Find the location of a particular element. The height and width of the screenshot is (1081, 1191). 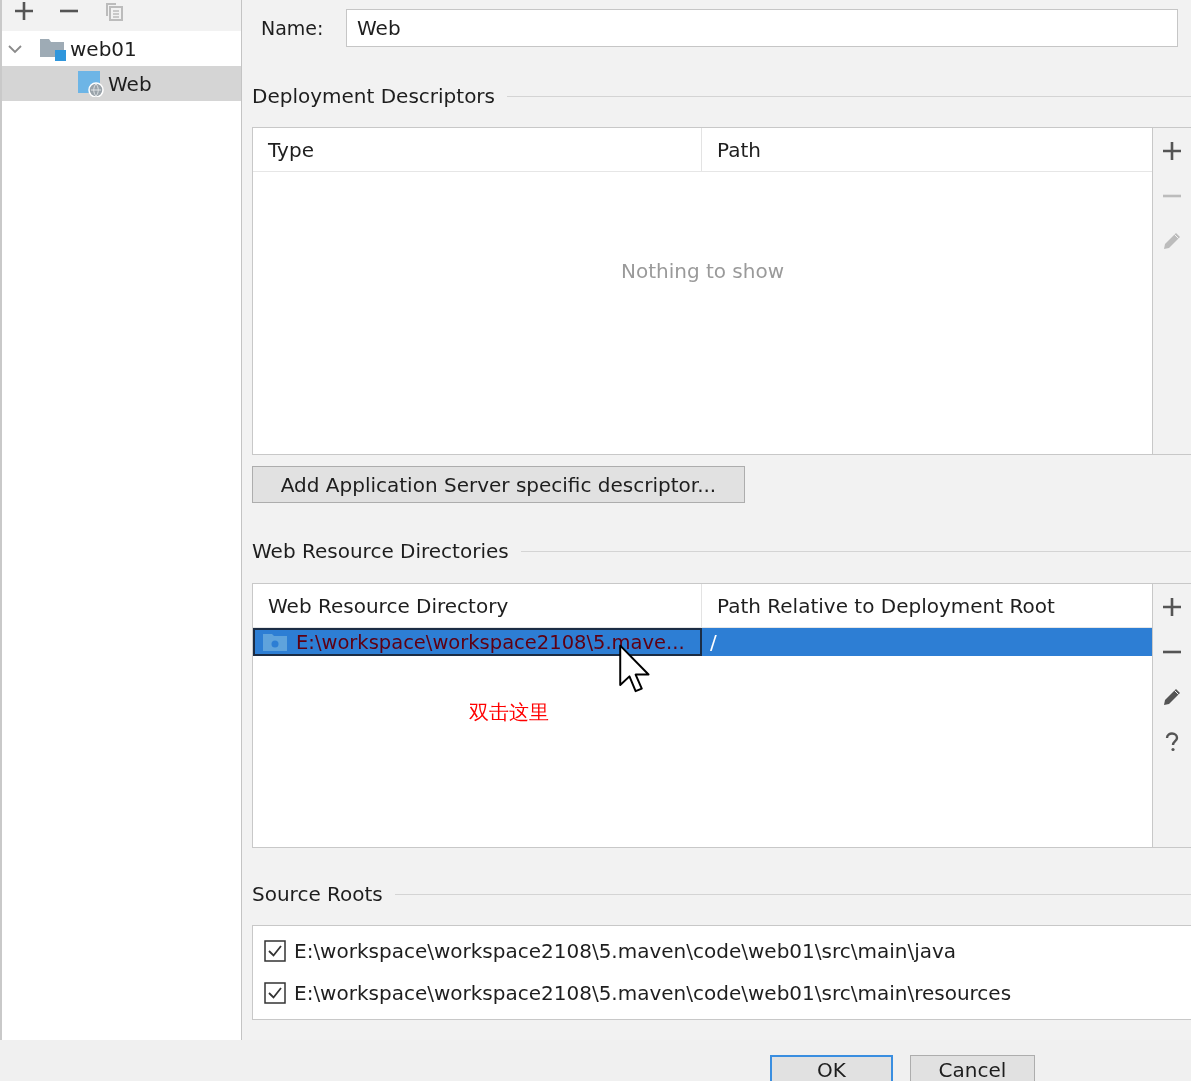

name-label: Name: is located at coordinates (293, 28).